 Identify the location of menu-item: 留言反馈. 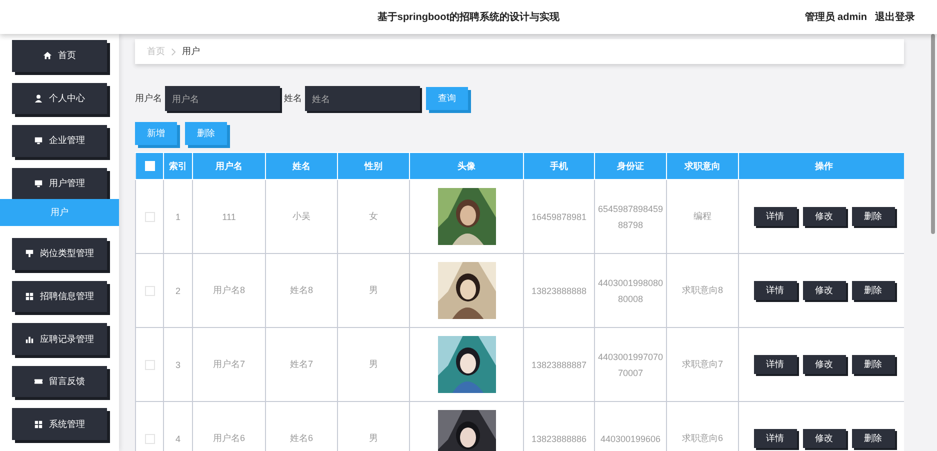
(59, 382).